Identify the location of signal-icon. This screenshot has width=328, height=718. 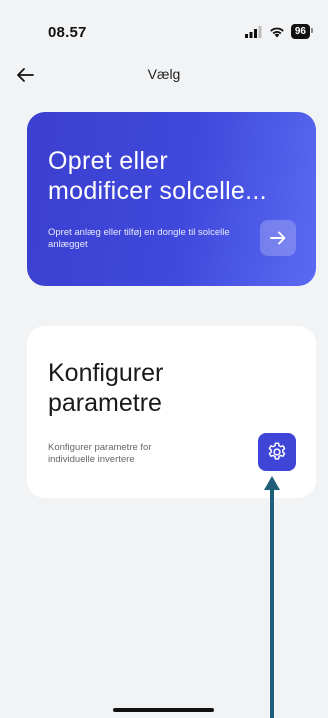
(253, 31).